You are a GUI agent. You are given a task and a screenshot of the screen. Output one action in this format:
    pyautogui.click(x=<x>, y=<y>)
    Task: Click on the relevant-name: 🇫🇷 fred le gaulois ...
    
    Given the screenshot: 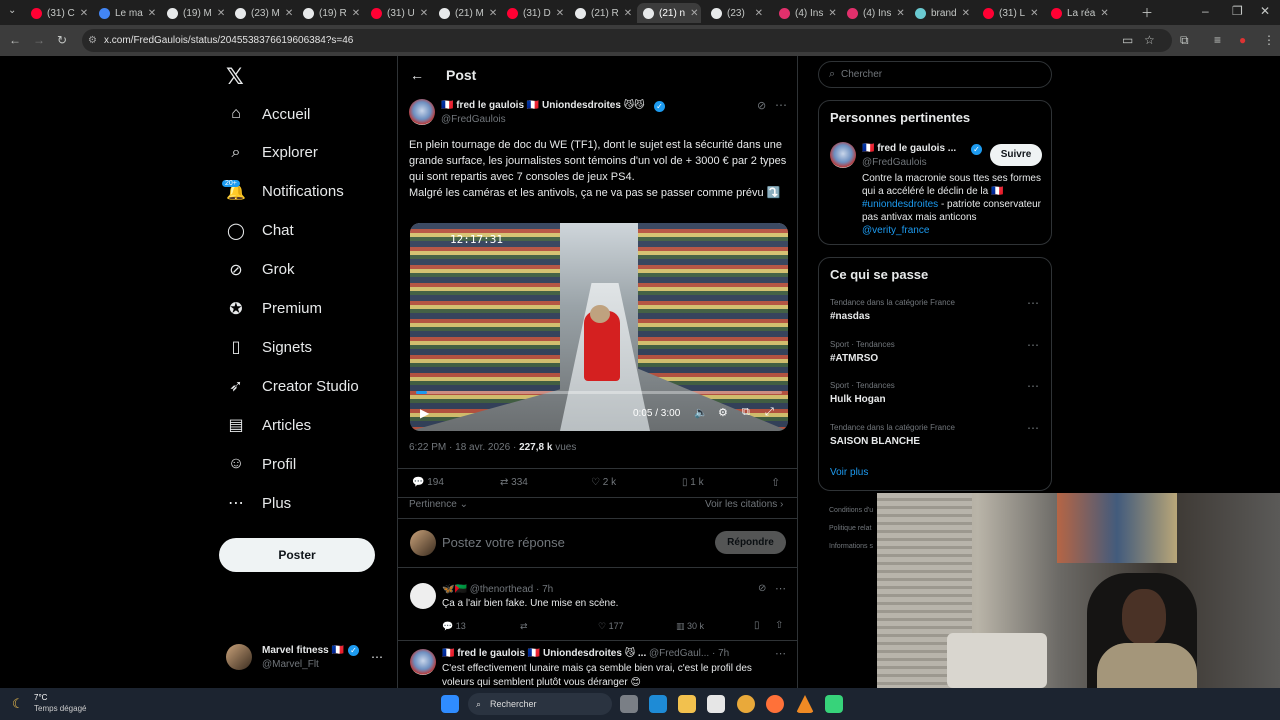 What is the action you would take?
    pyautogui.click(x=909, y=148)
    